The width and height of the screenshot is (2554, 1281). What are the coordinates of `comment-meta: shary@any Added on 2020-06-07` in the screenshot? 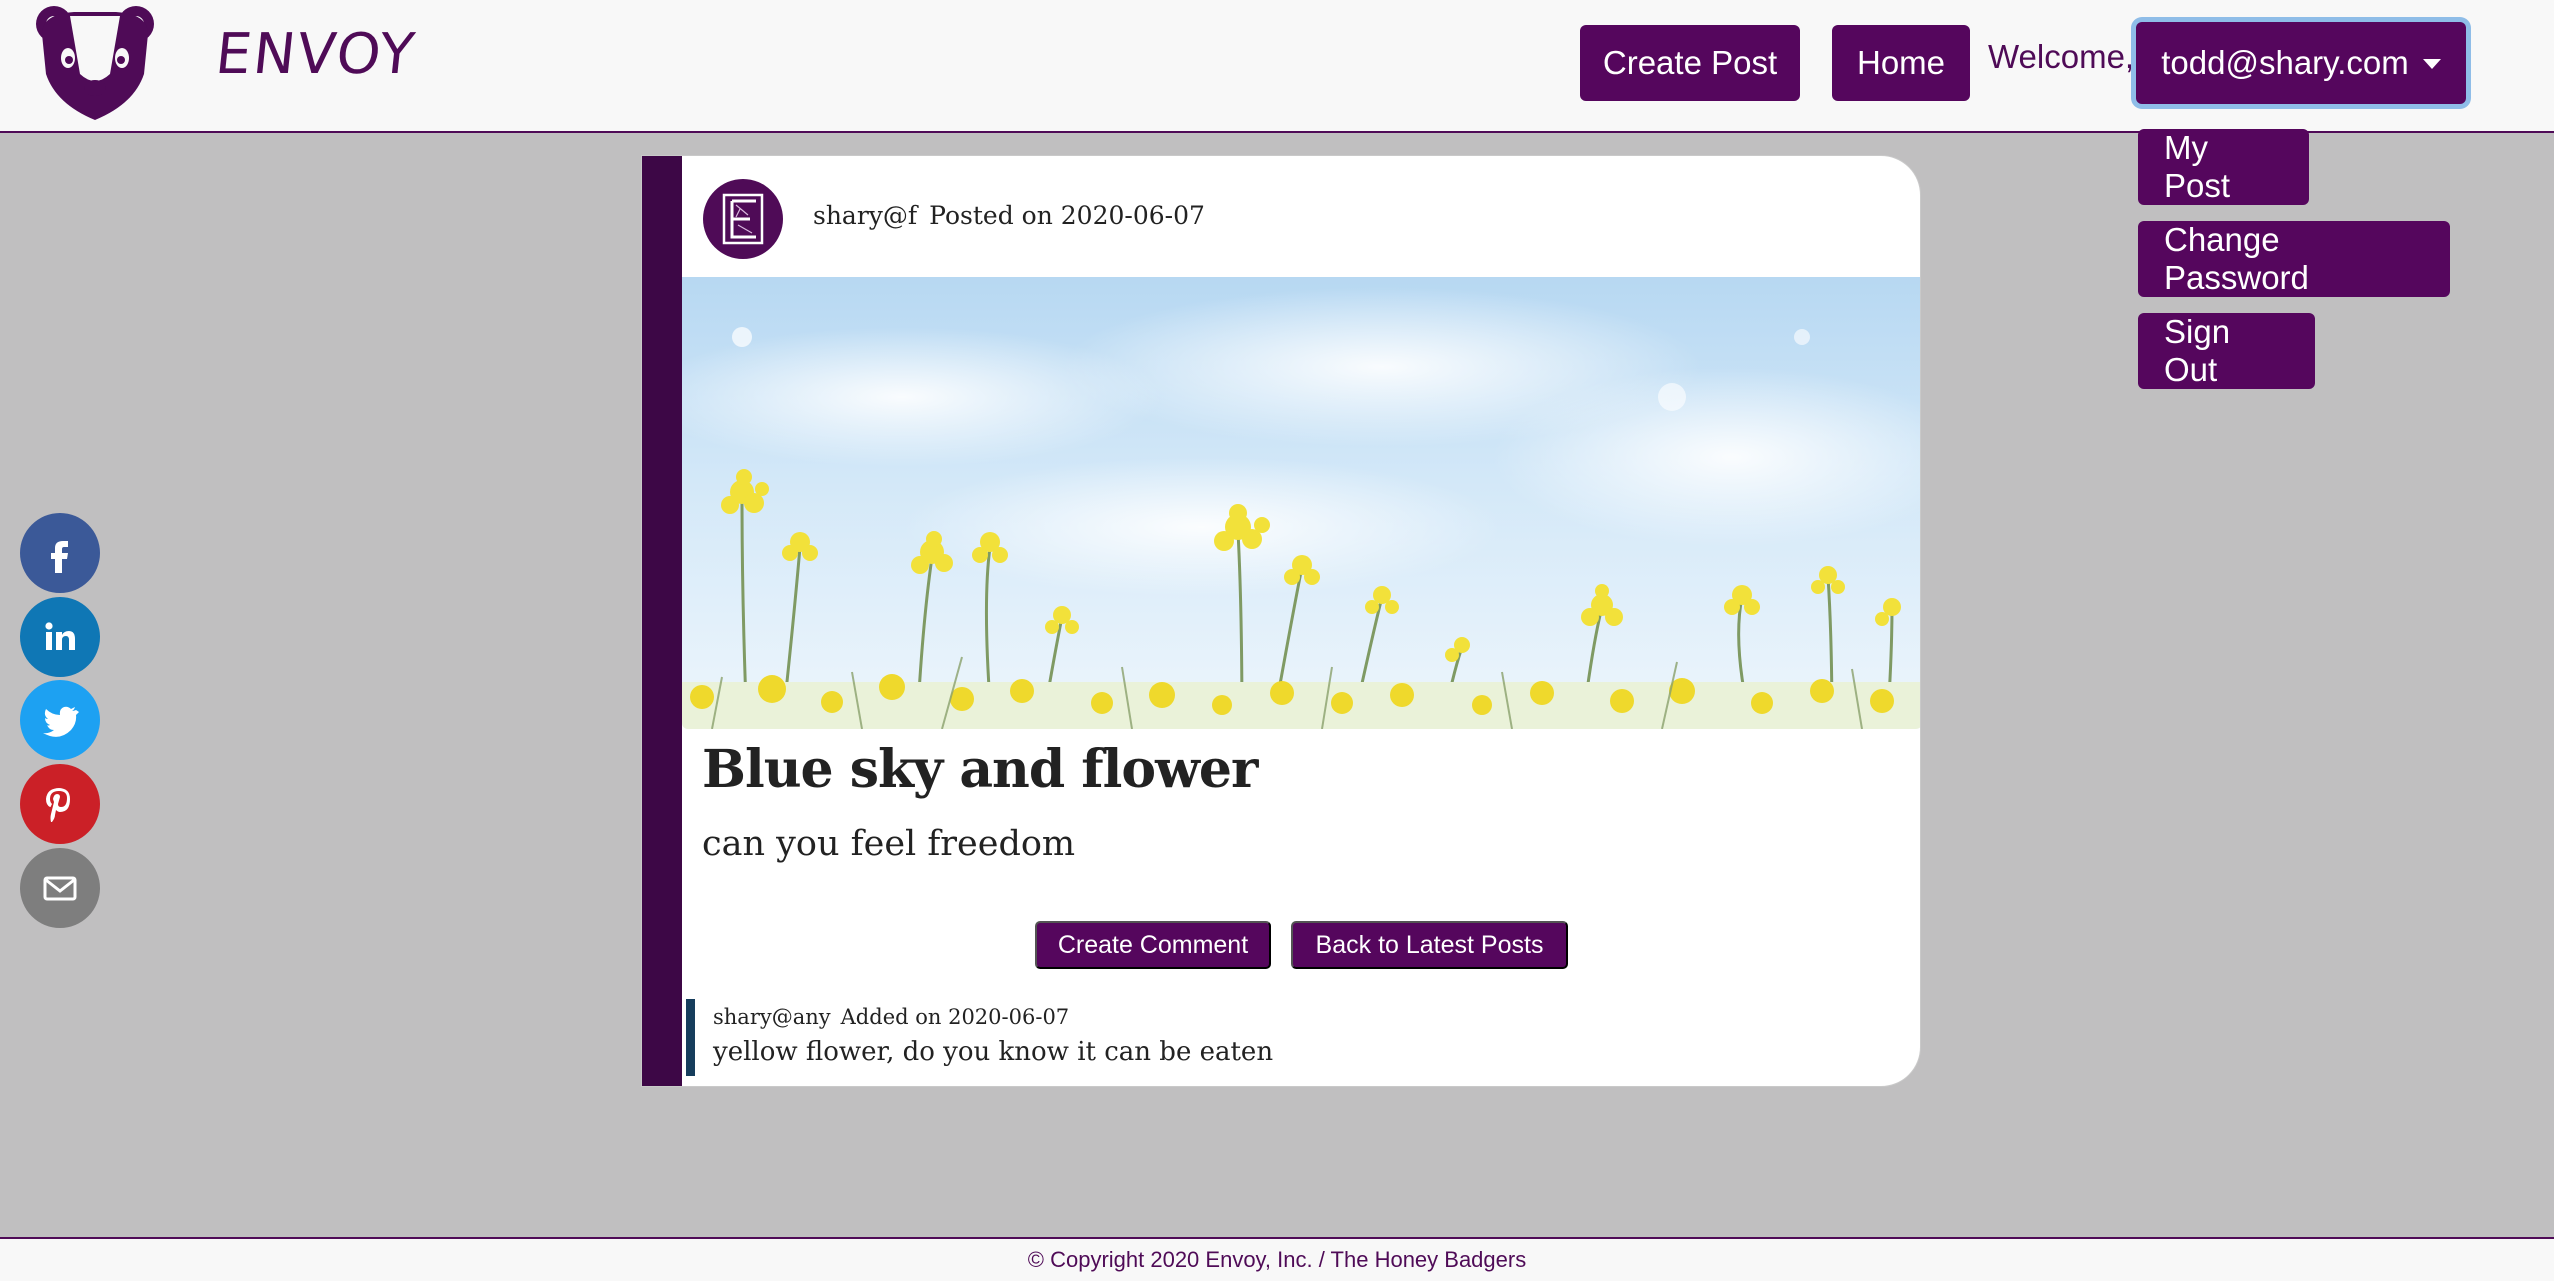 It's located at (1289, 1017).